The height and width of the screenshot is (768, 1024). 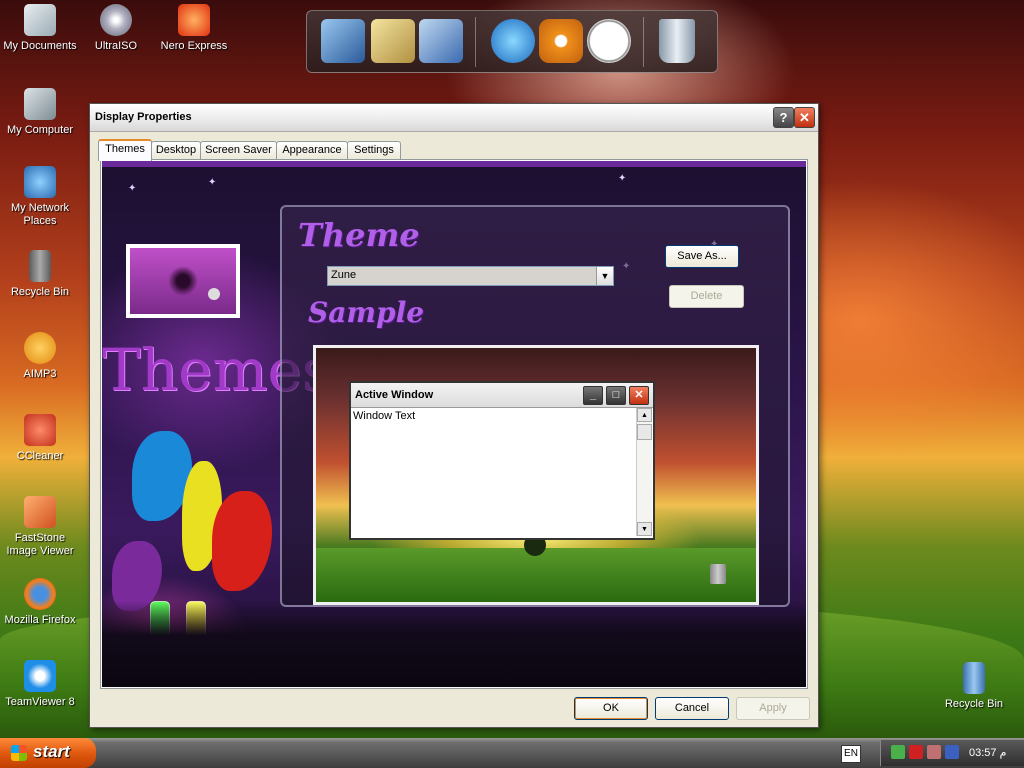 I want to click on desktop-icon-label: TeamViewer 8, so click(x=40, y=702).